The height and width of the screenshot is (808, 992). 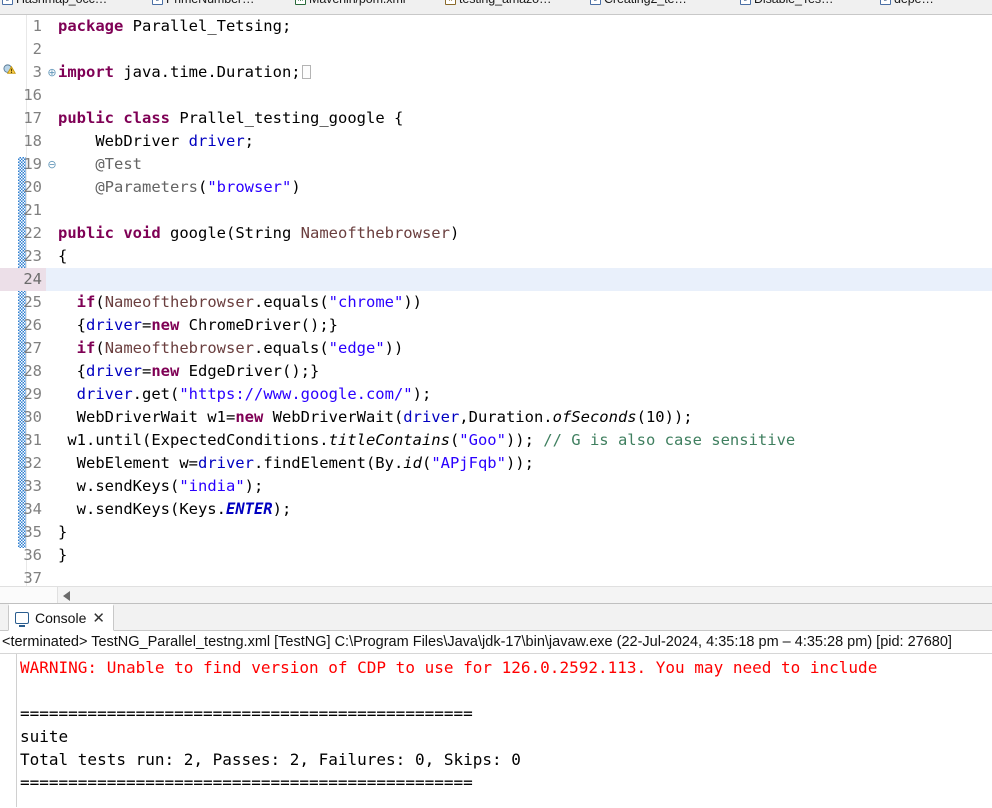 What do you see at coordinates (23, 279) in the screenshot?
I see `line-number: 24` at bounding box center [23, 279].